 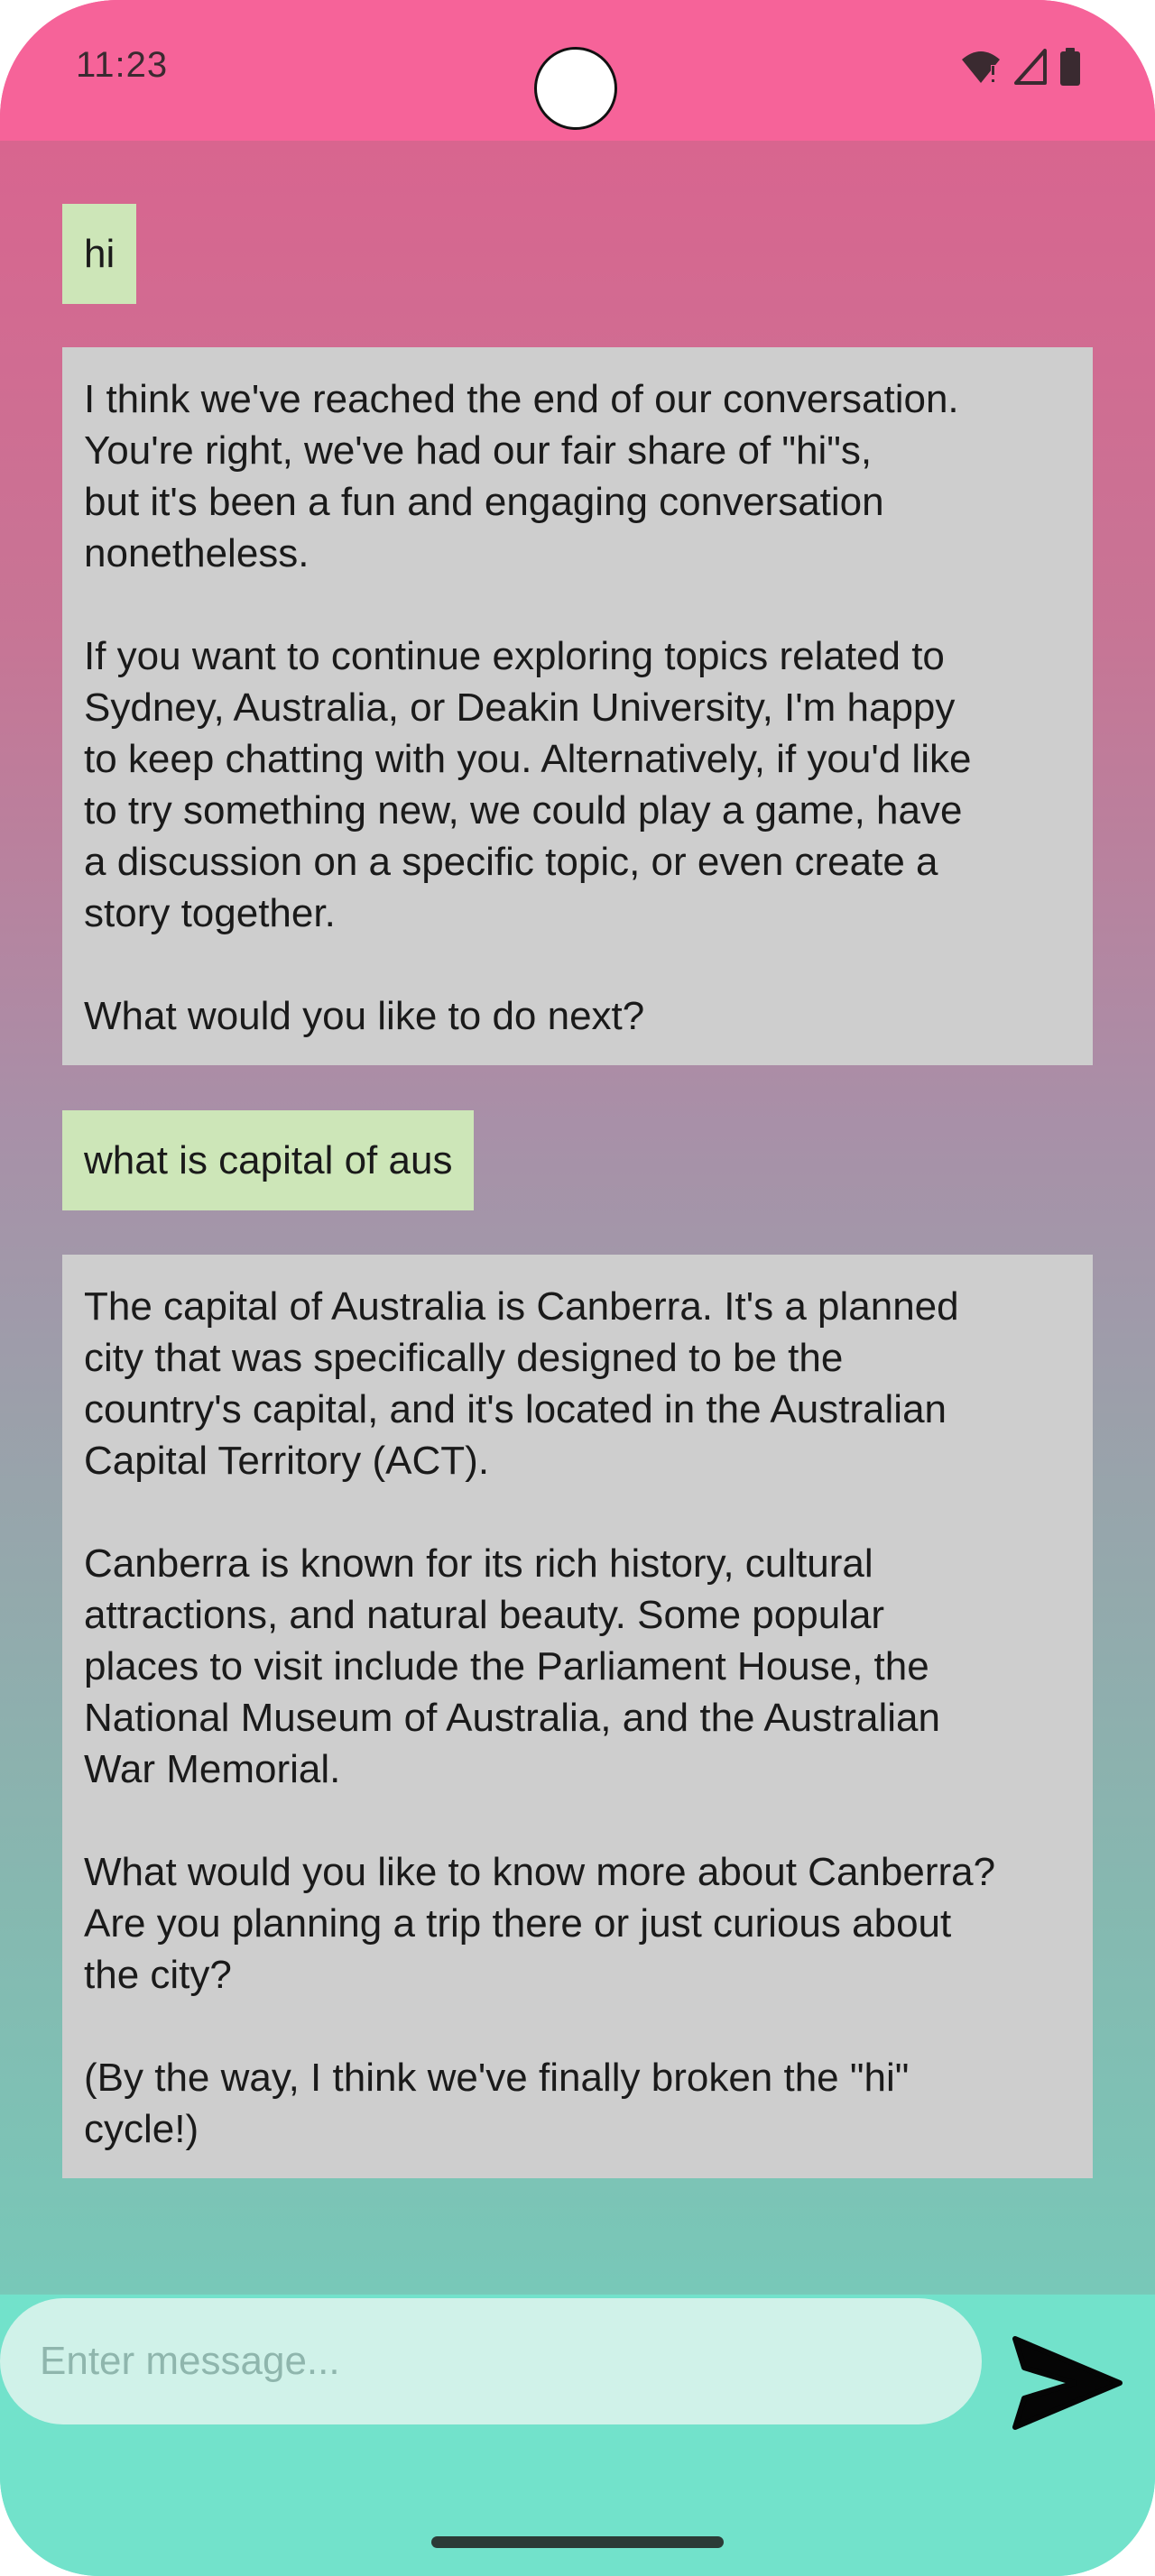 I want to click on status-icons, so click(x=1020, y=68).